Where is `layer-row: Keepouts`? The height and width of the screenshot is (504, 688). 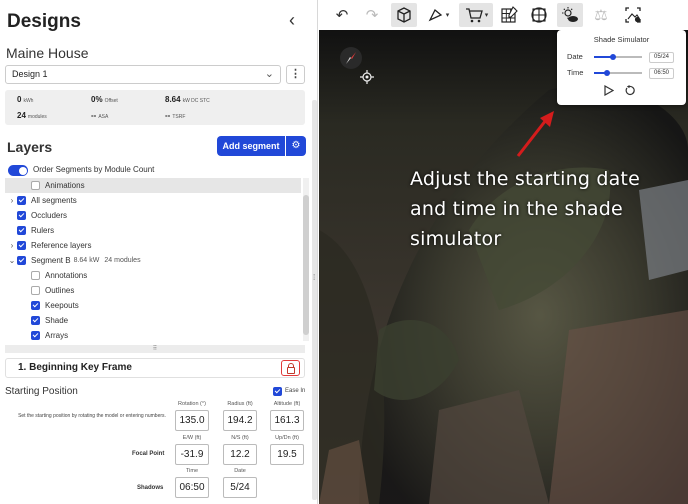 layer-row: Keepouts is located at coordinates (153, 305).